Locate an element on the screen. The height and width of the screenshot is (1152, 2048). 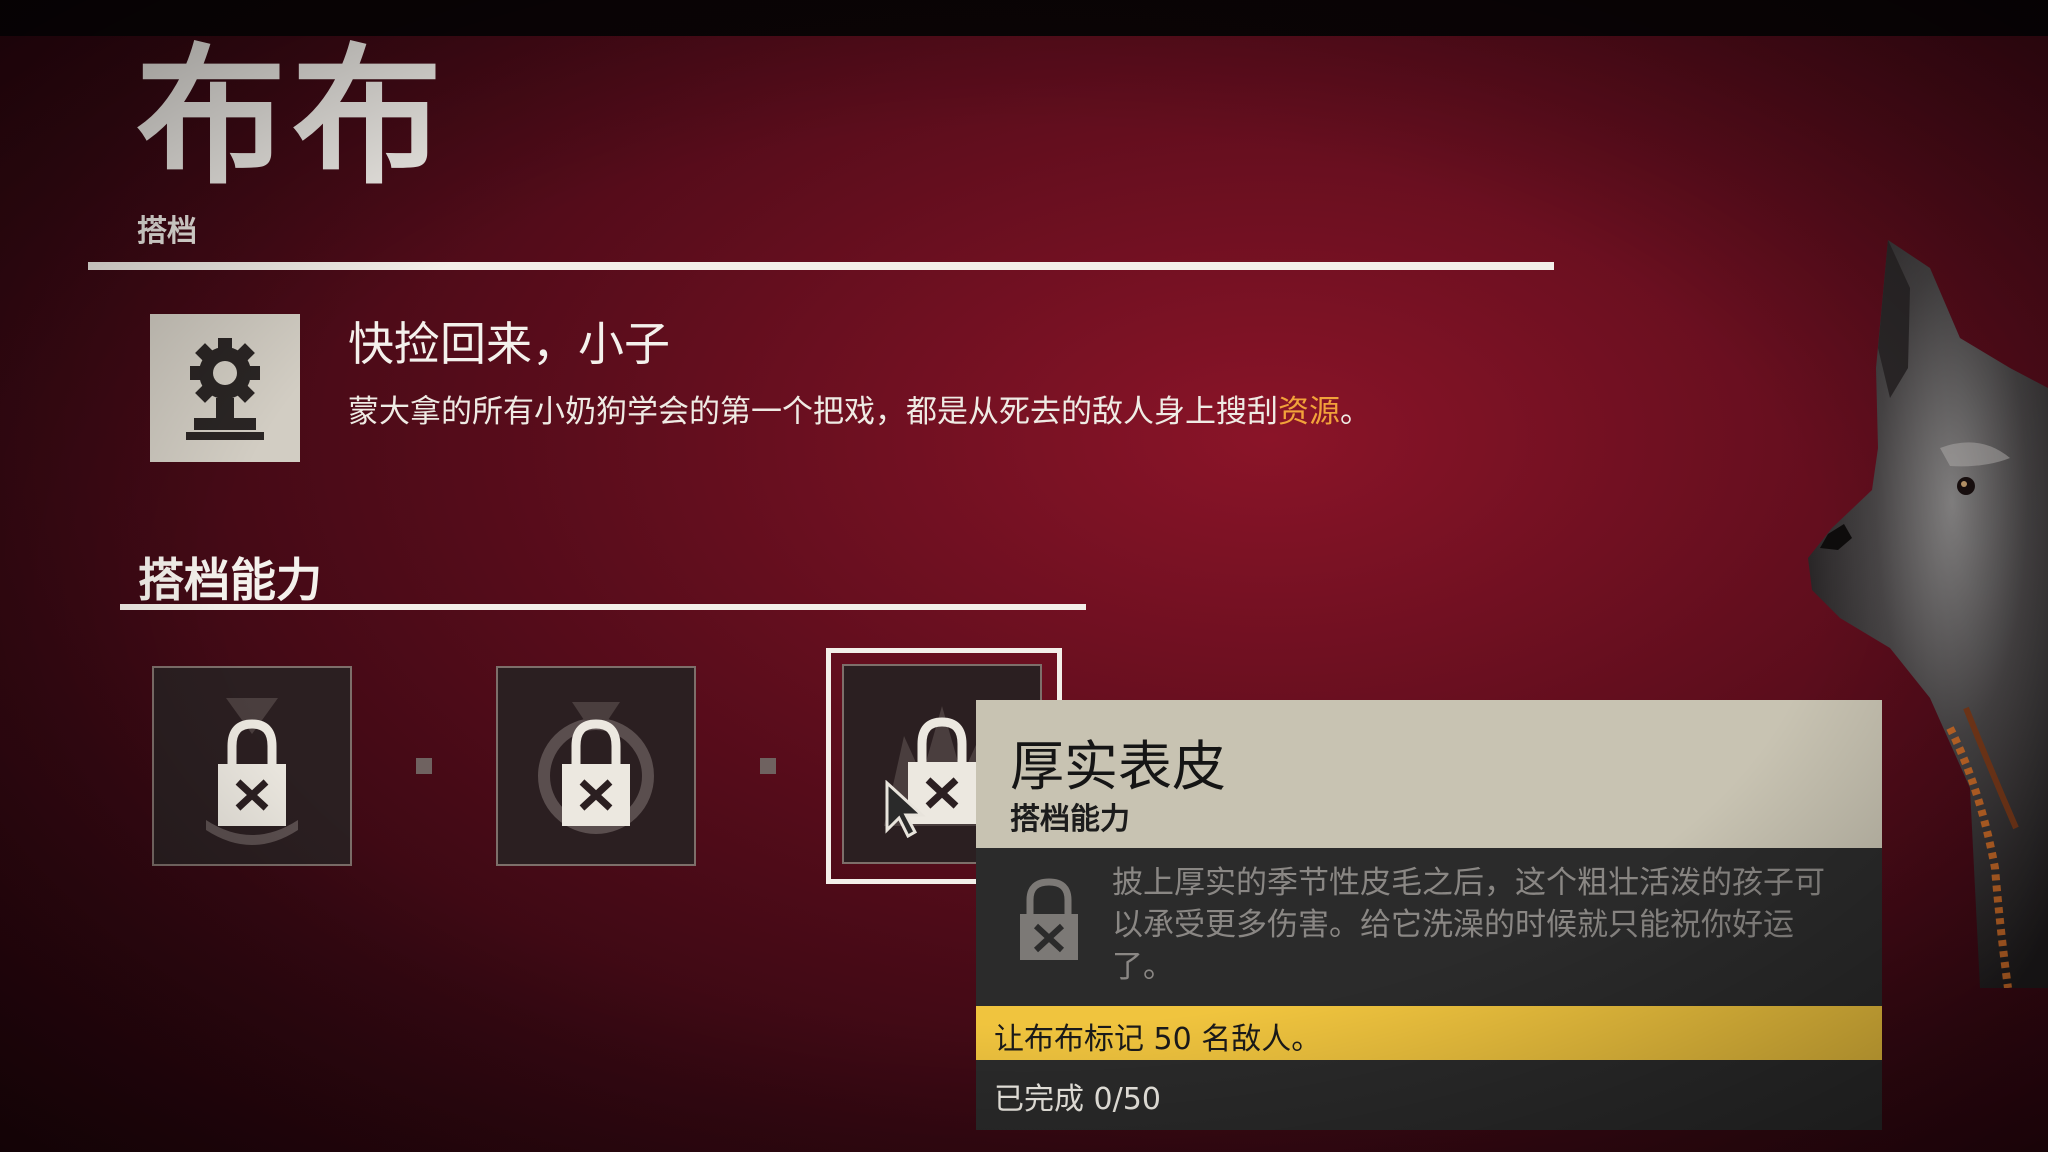
header-divider is located at coordinates (821, 266).